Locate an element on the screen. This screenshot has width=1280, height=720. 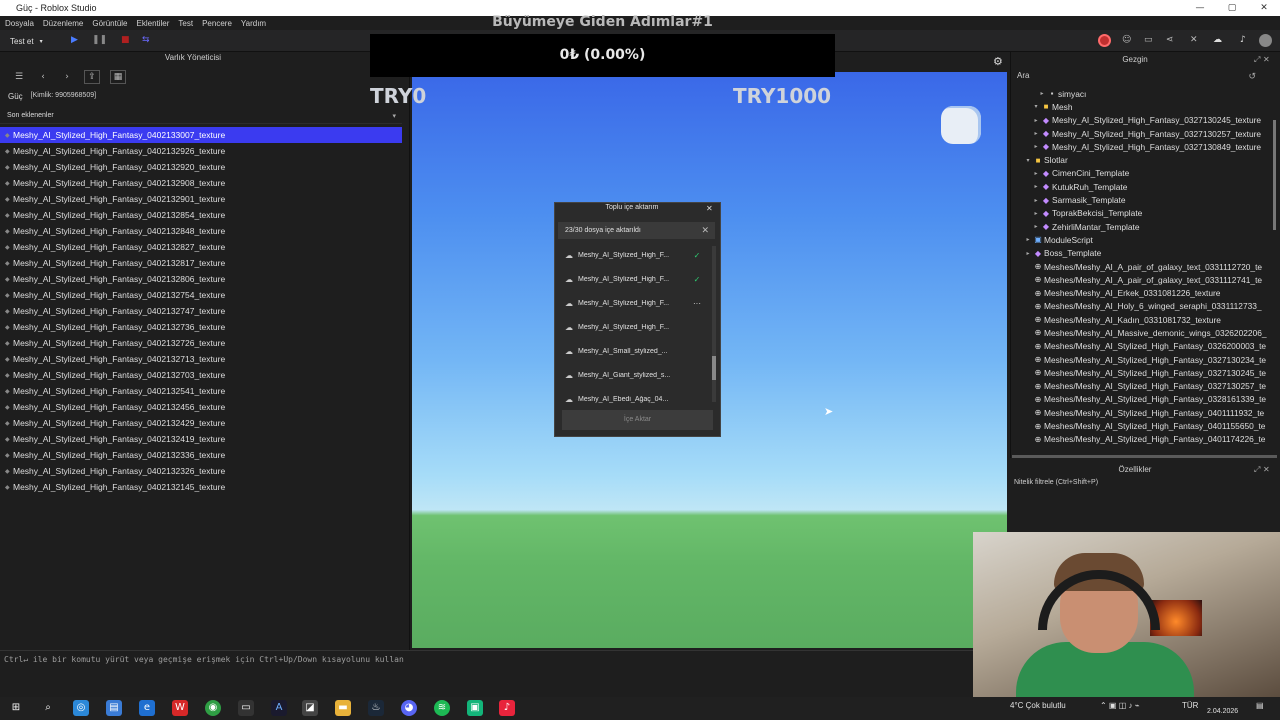
stop-icon: ■ is located at coordinates (125, 40).